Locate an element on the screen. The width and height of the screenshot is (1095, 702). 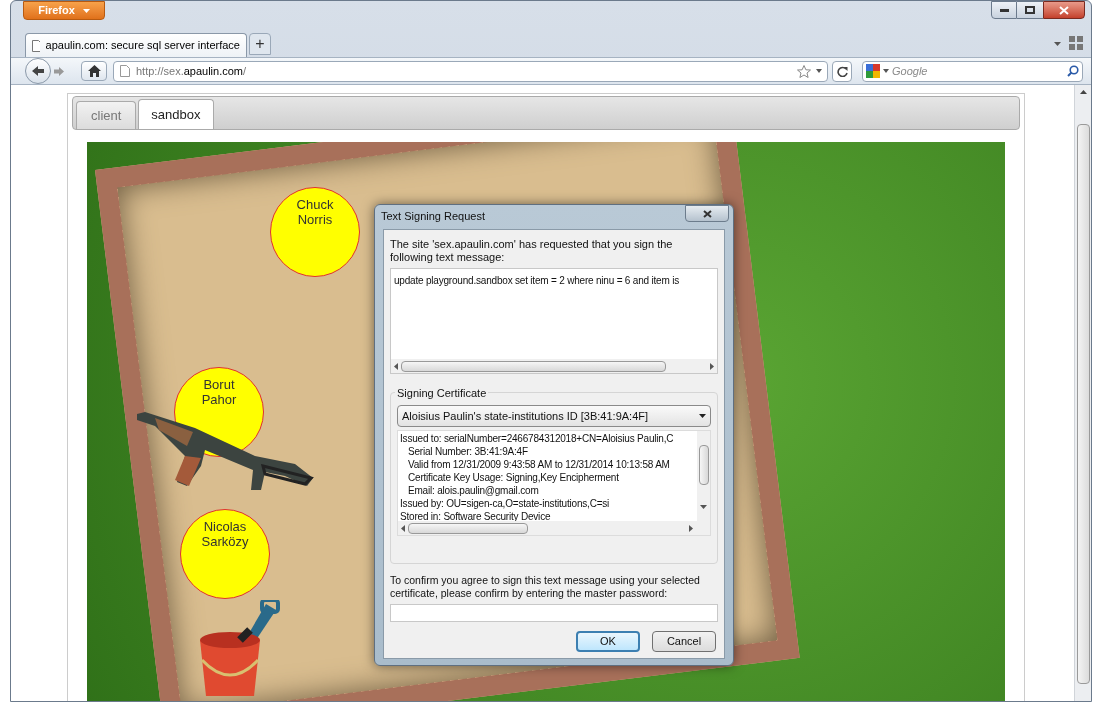
forward-arrow-icon is located at coordinates (59, 71).